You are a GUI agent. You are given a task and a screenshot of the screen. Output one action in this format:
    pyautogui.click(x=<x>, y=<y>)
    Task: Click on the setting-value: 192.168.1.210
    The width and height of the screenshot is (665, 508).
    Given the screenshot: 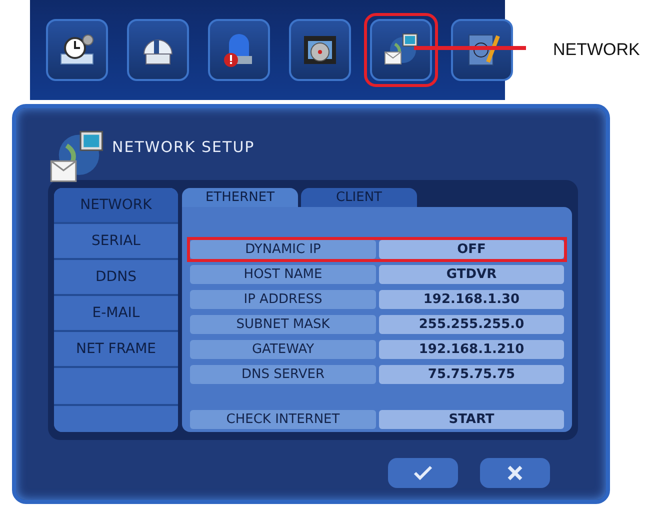 What is the action you would take?
    pyautogui.click(x=471, y=349)
    